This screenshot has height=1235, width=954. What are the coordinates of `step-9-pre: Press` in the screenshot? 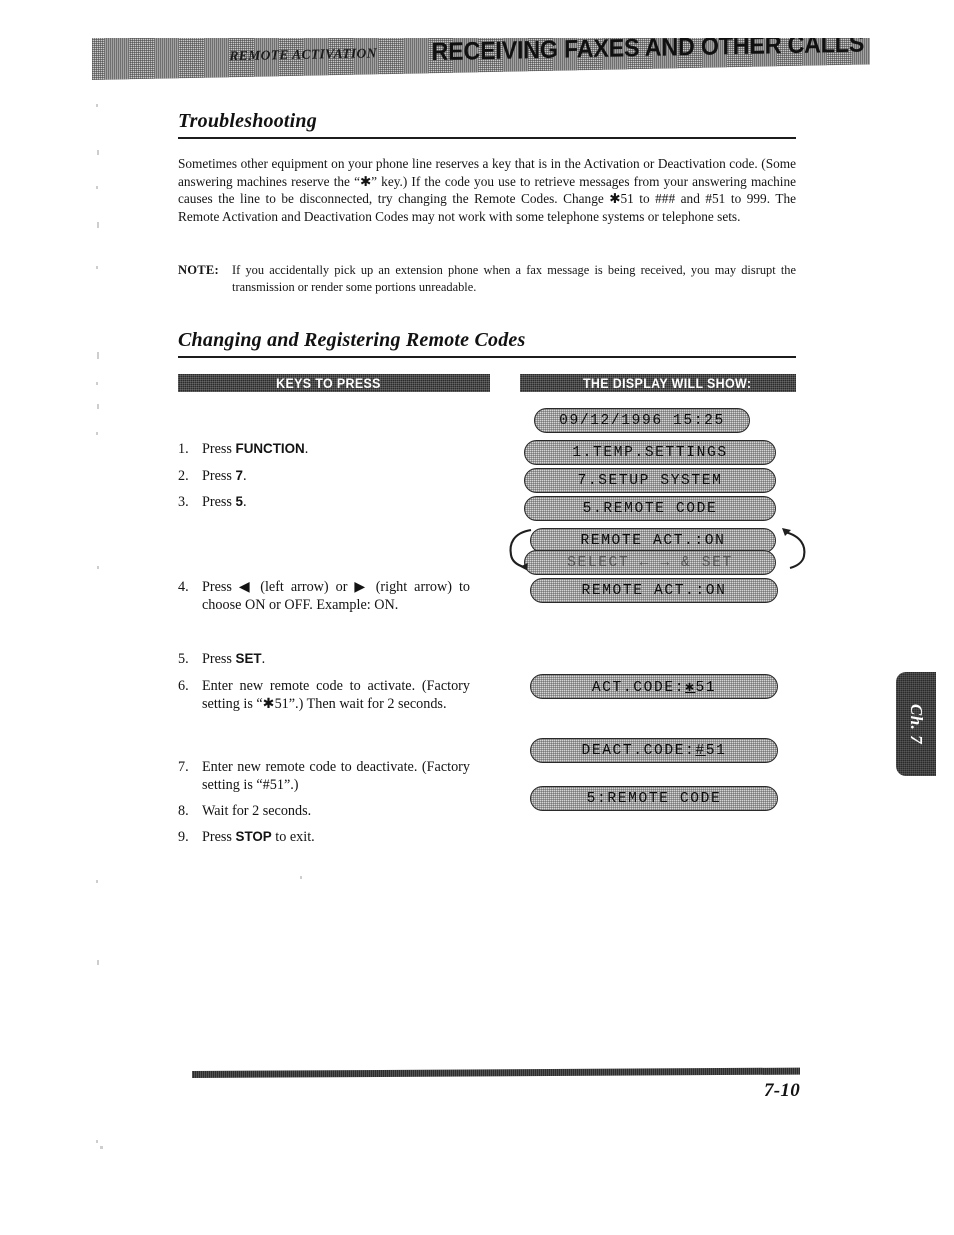 It's located at (219, 837).